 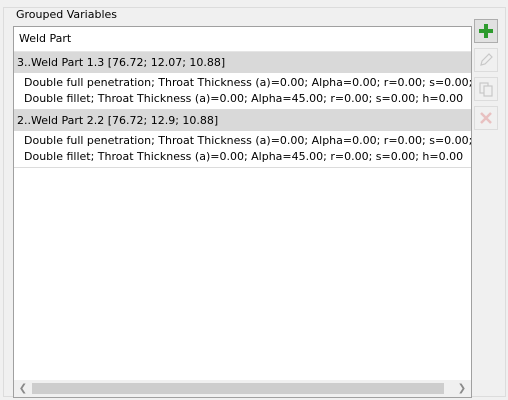 I want to click on edit-icon, so click(x=486, y=59).